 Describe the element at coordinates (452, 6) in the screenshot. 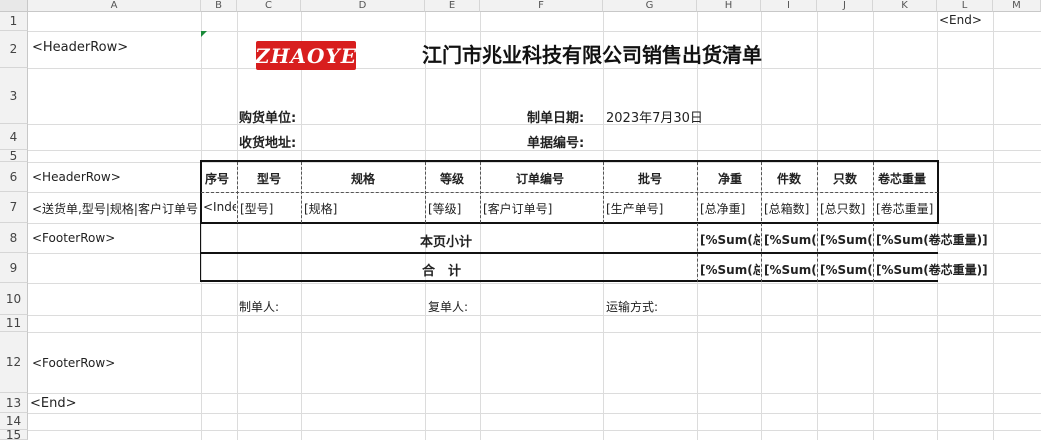

I see `col-header-e: E` at that location.